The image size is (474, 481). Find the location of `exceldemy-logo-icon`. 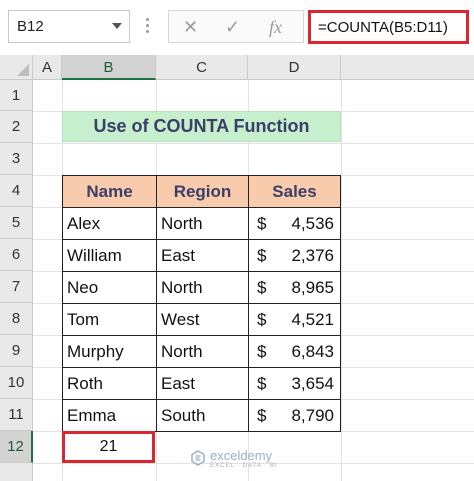

exceldemy-logo-icon is located at coordinates (198, 458).